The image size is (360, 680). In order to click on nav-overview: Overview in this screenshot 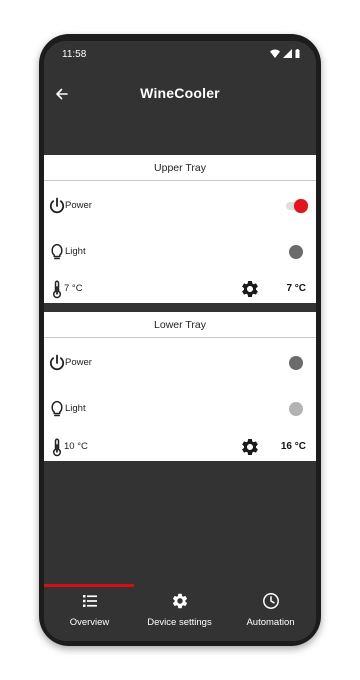, I will do `click(89, 615)`.